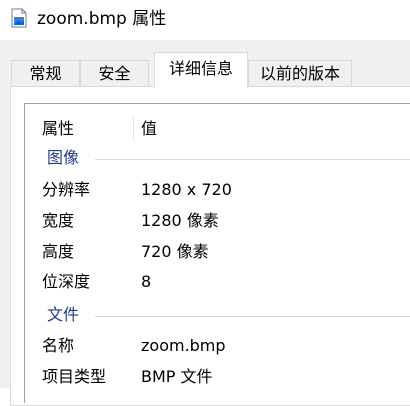 The height and width of the screenshot is (406, 410). Describe the element at coordinates (45, 73) in the screenshot. I see `tab-general: 常规` at that location.